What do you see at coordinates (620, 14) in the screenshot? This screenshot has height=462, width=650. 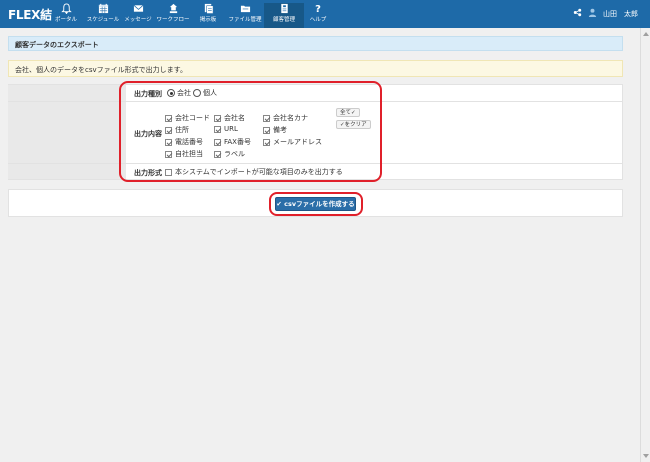 I see `user-name: 山田 太郎` at bounding box center [620, 14].